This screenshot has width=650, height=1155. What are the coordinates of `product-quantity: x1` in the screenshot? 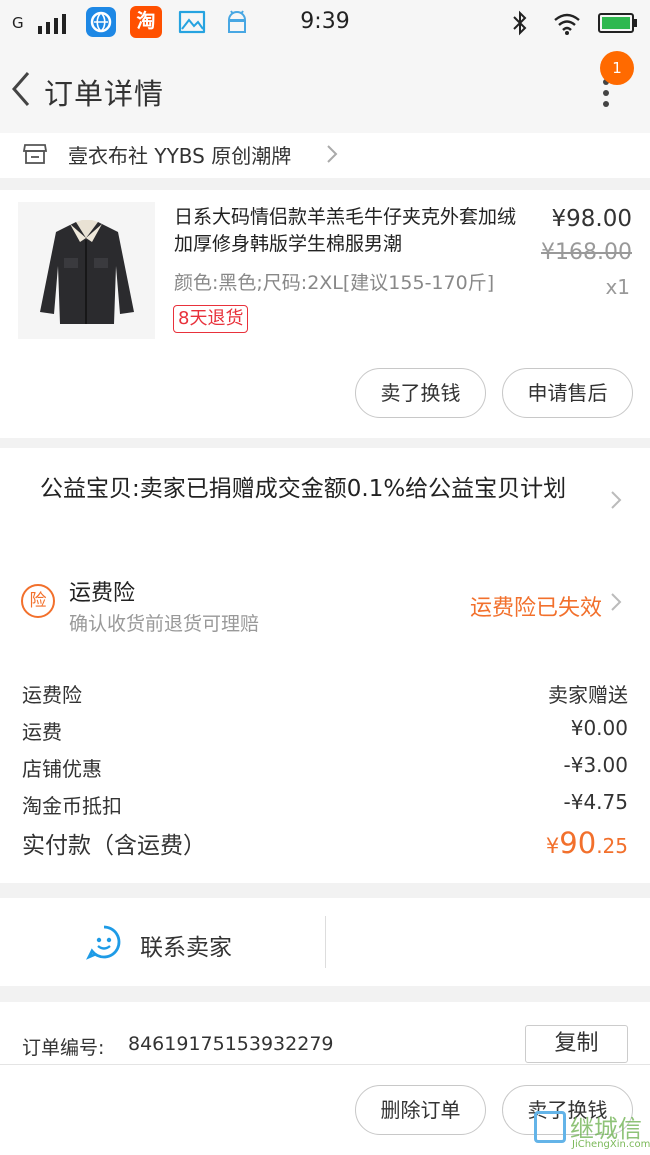 It's located at (617, 287).